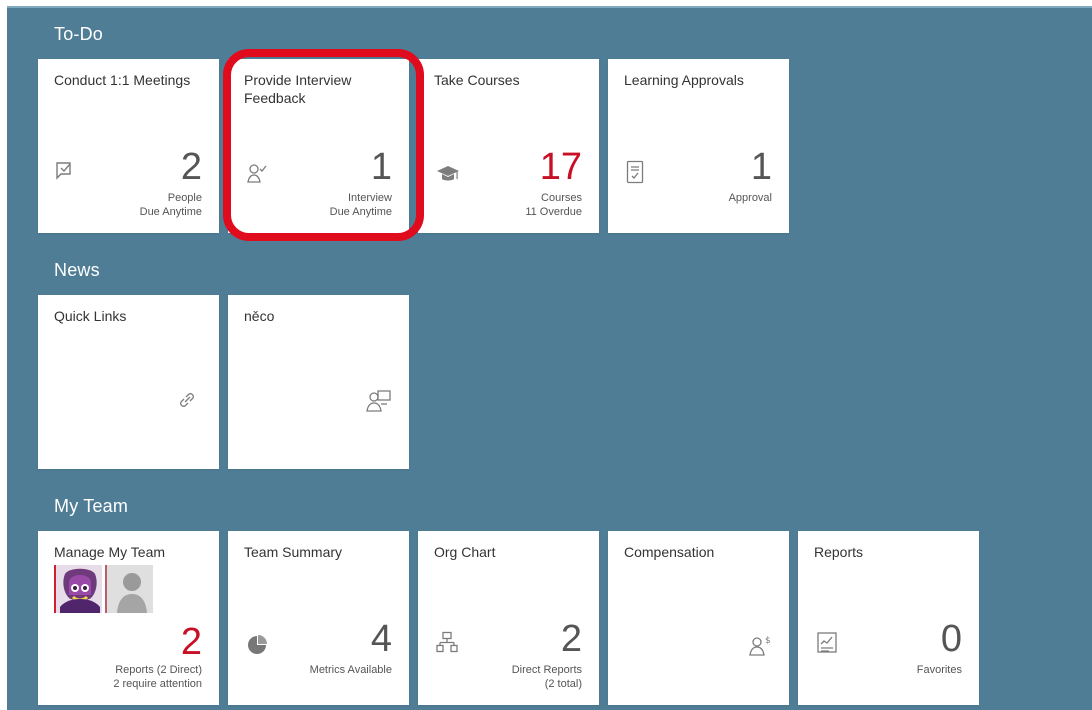 The height and width of the screenshot is (710, 1092). Describe the element at coordinates (684, 80) in the screenshot. I see `tile-title: Learning Approvals` at that location.